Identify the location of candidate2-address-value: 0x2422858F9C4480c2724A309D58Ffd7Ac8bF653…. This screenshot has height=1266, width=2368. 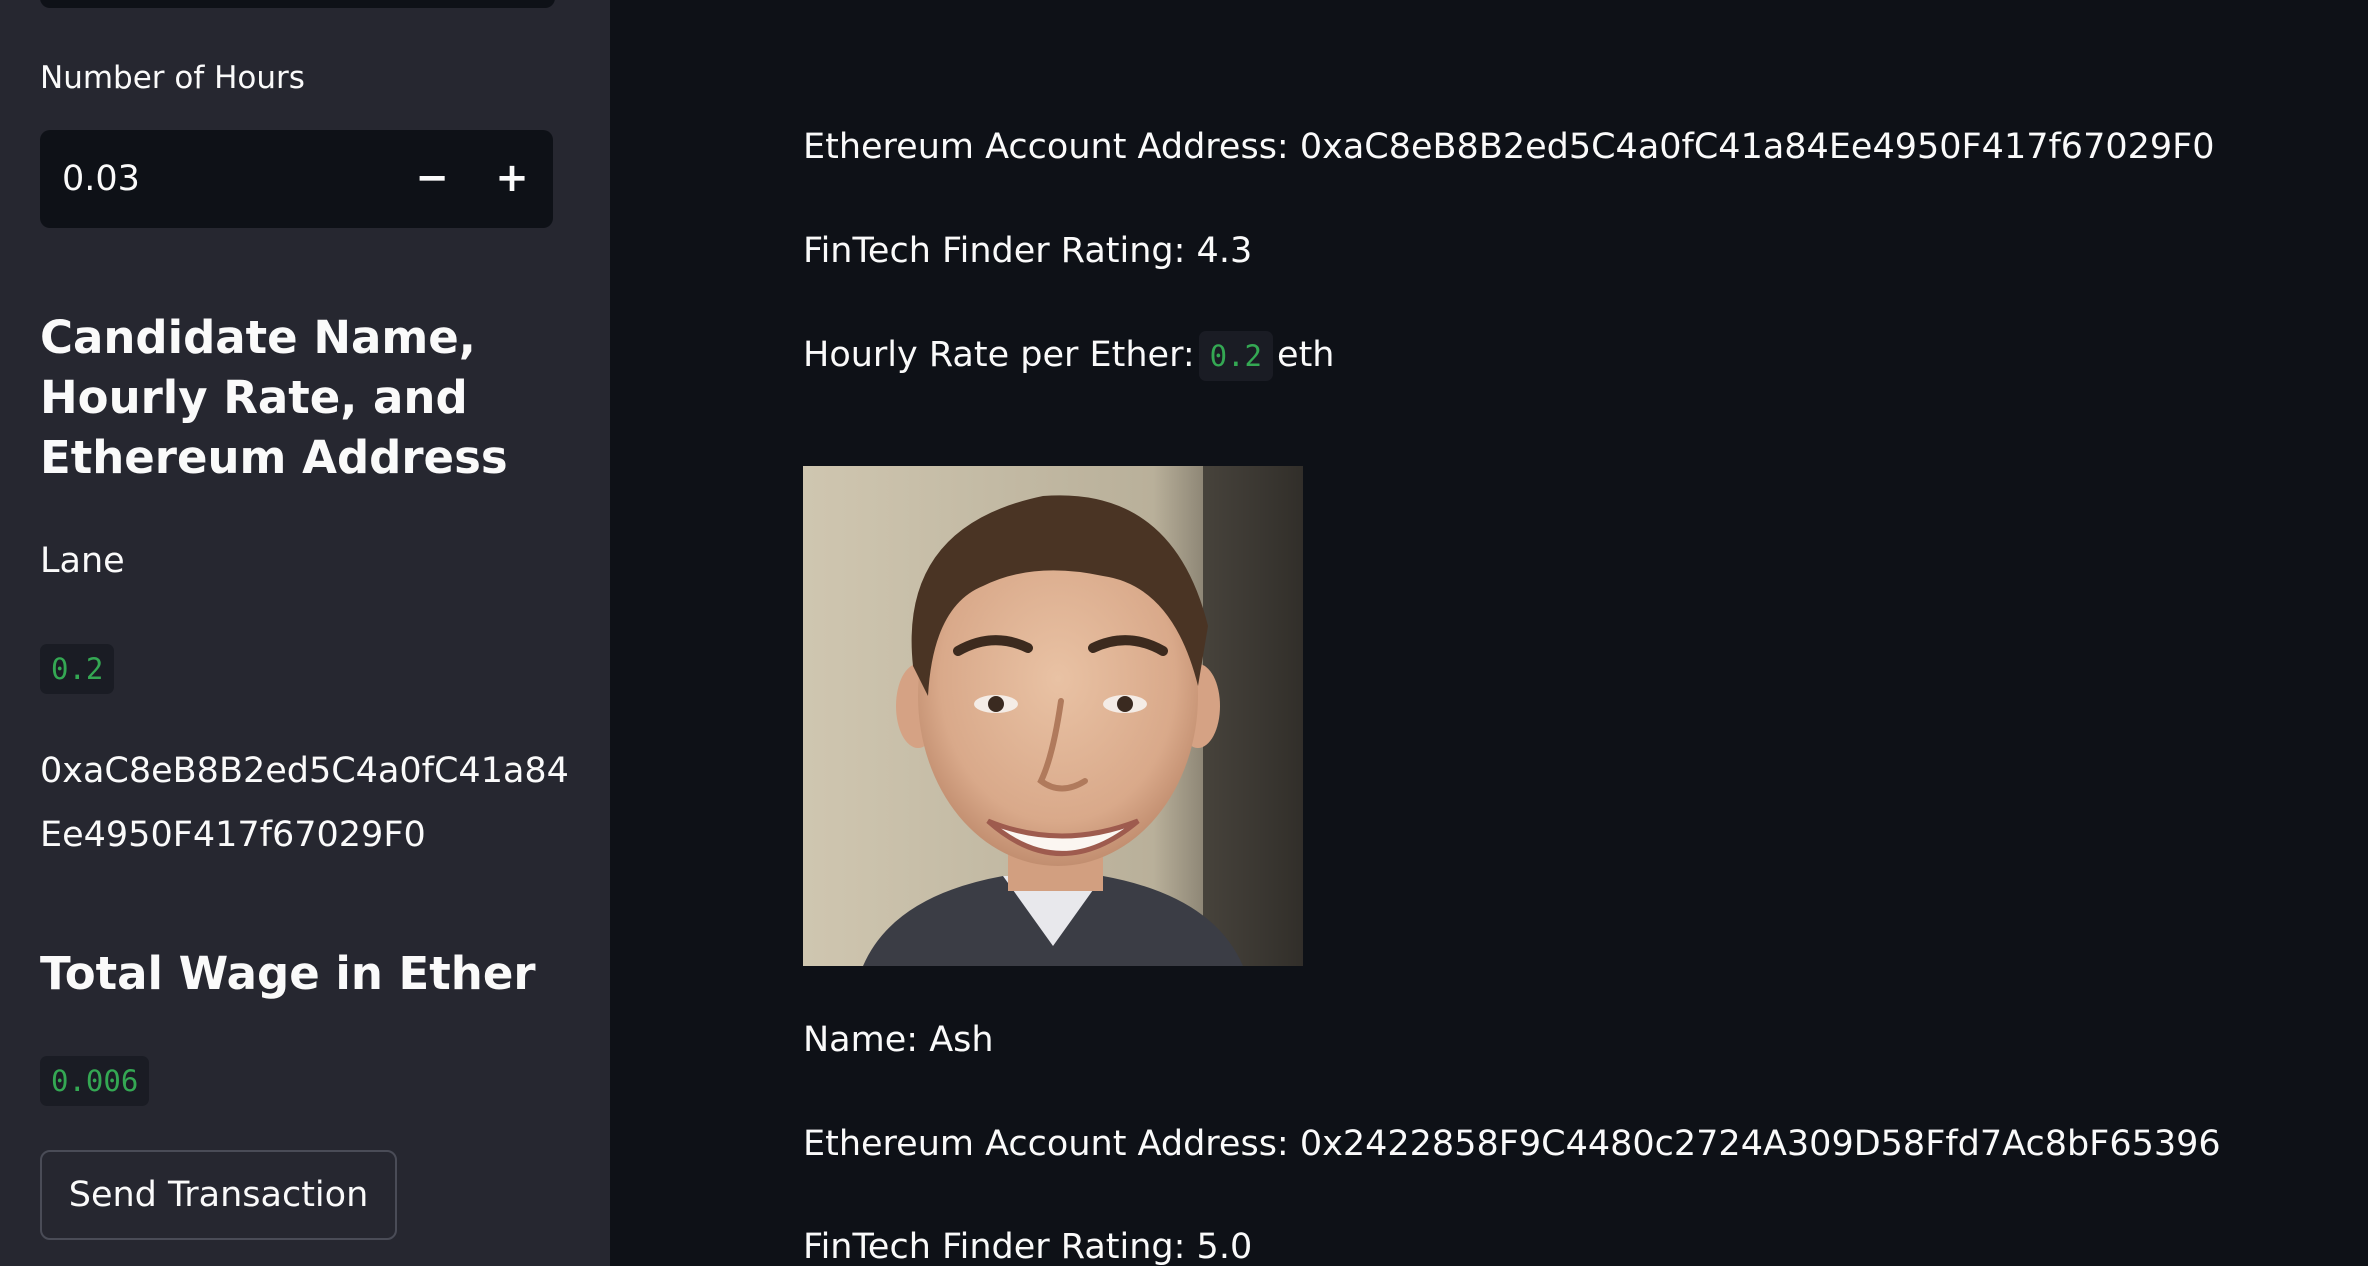
(1760, 1144).